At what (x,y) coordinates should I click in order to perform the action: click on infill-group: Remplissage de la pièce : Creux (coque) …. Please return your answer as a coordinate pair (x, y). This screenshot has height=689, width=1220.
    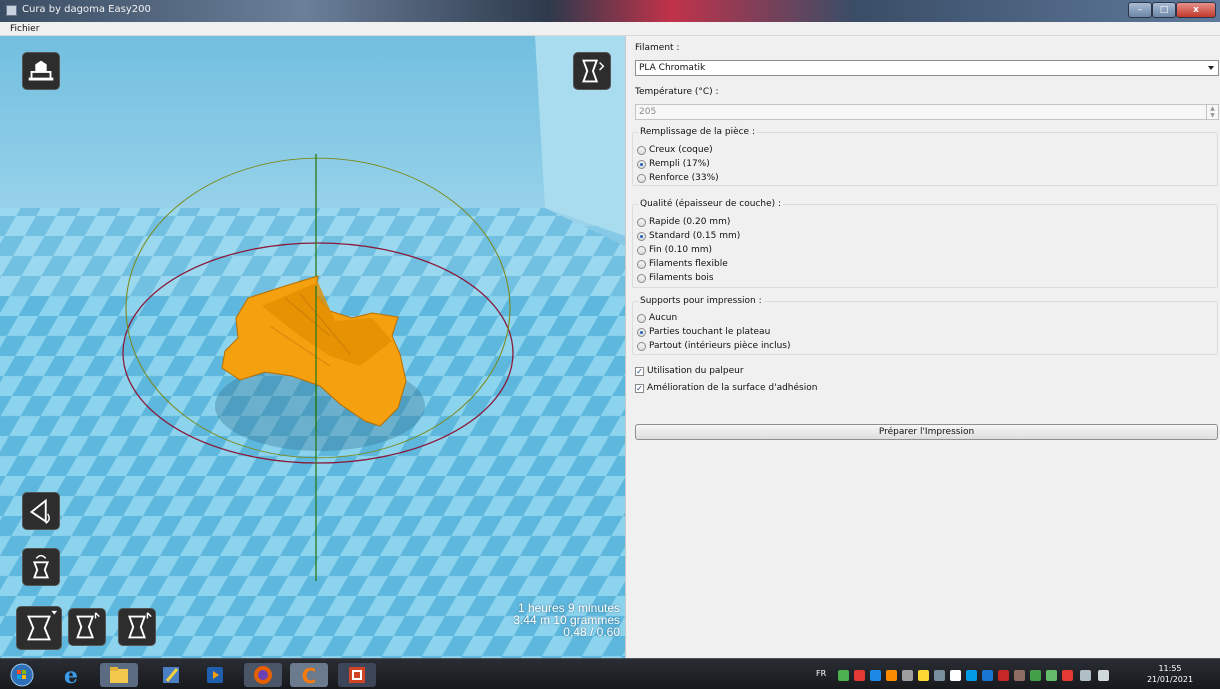
    Looking at the image, I should click on (925, 156).